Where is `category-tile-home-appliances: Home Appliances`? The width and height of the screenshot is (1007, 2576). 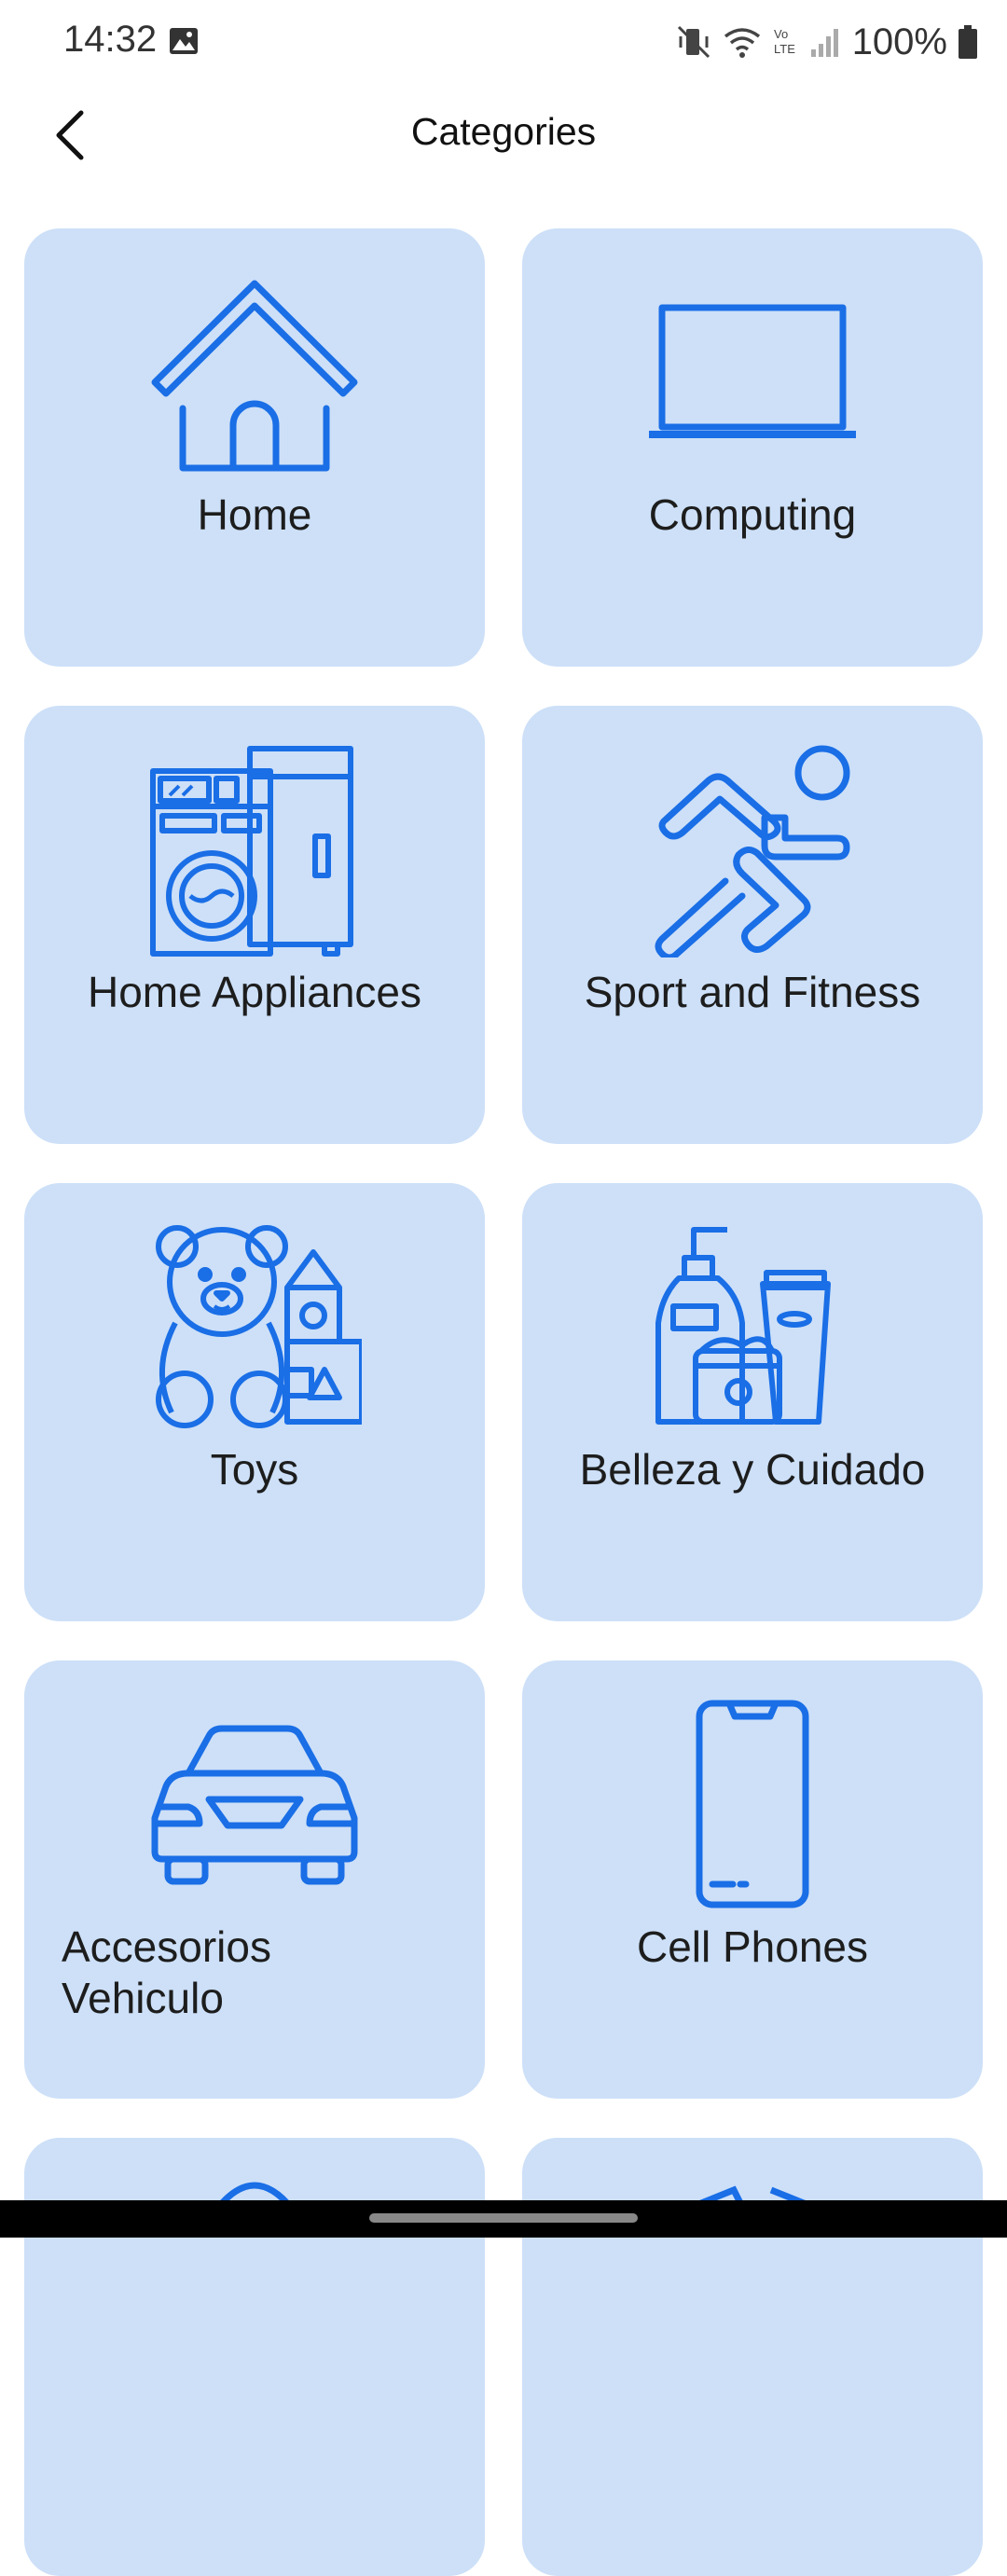
category-tile-home-appliances: Home Appliances is located at coordinates (254, 925).